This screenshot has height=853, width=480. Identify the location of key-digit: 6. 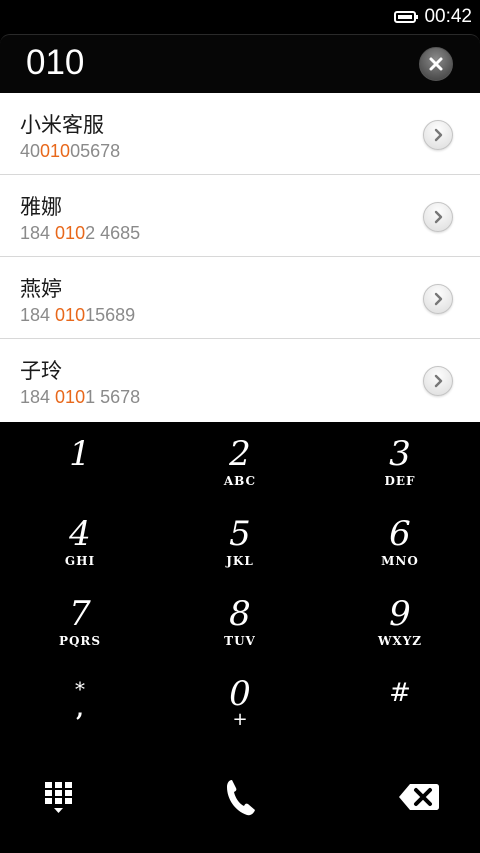
(400, 534).